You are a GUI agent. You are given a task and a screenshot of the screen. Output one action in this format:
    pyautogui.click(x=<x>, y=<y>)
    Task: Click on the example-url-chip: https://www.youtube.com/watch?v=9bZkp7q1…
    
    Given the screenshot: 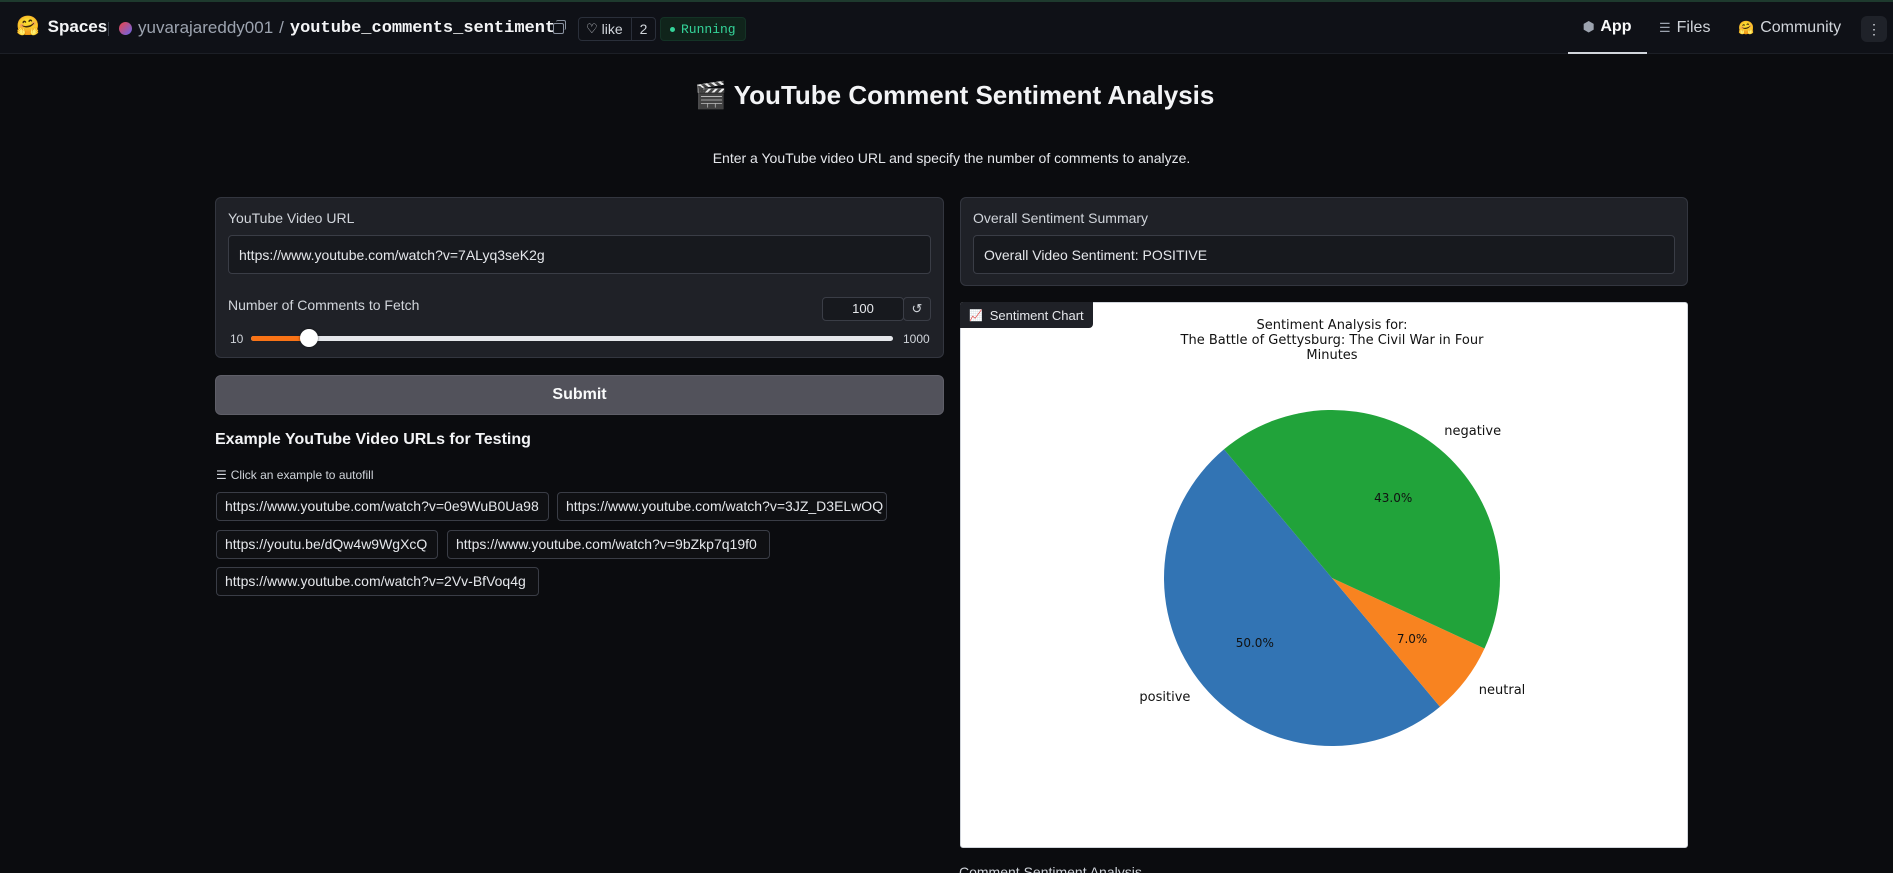 What is the action you would take?
    pyautogui.click(x=608, y=544)
    